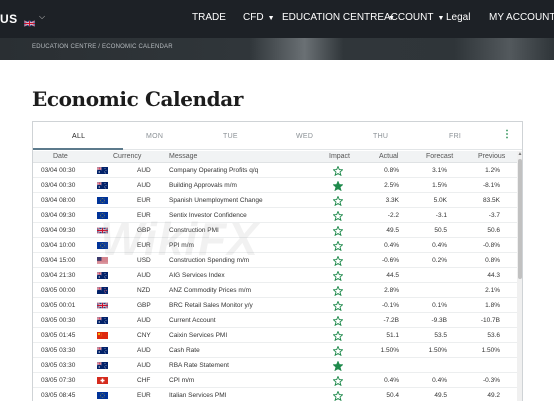  What do you see at coordinates (393, 215) in the screenshot?
I see `row-actual: -2.2` at bounding box center [393, 215].